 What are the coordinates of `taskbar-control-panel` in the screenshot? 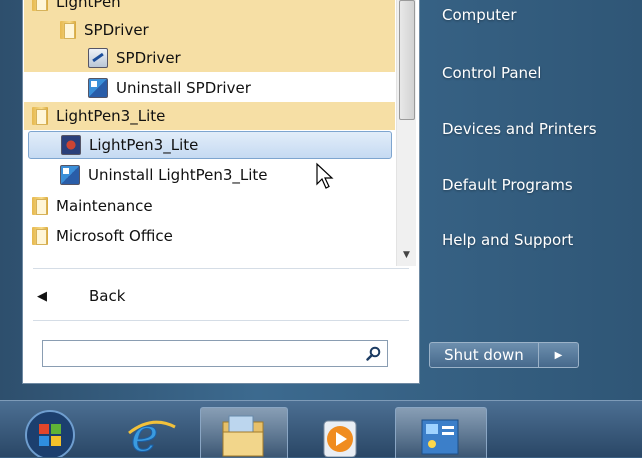 It's located at (441, 432).